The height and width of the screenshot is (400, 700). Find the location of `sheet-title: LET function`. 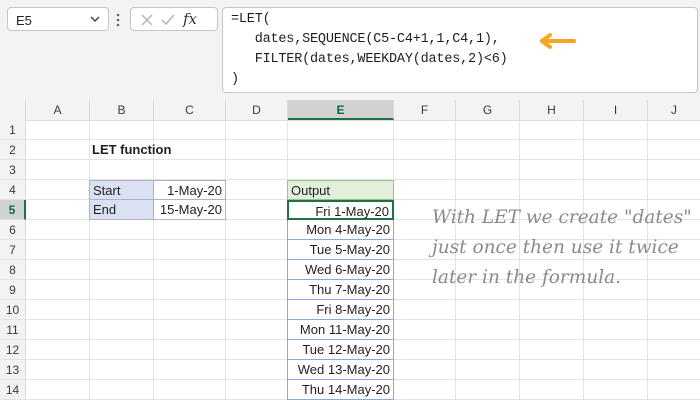

sheet-title: LET function is located at coordinates (159, 150).